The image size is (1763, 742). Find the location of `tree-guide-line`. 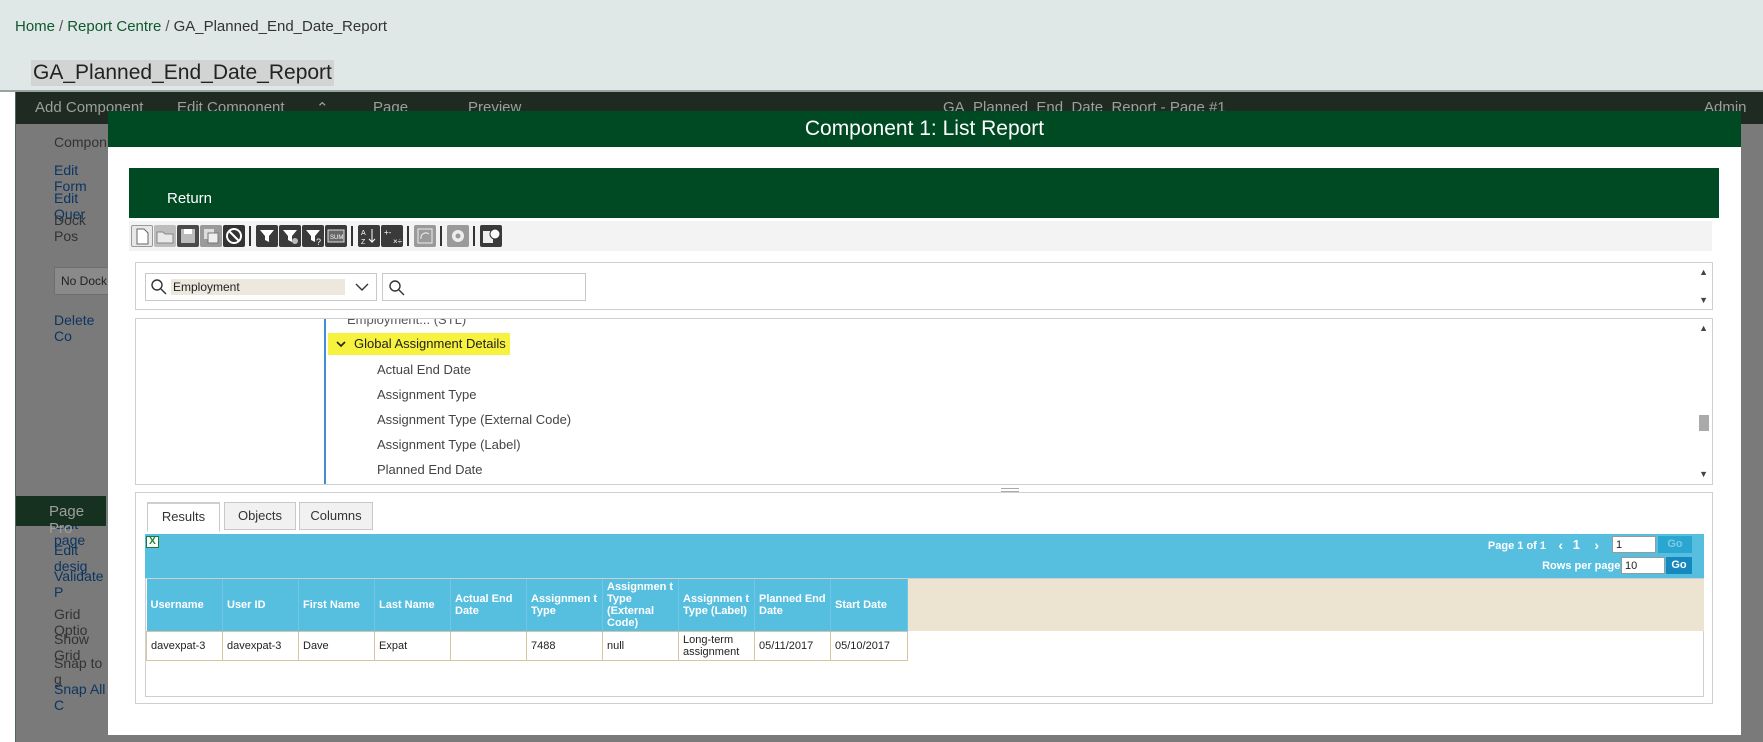

tree-guide-line is located at coordinates (325, 401).